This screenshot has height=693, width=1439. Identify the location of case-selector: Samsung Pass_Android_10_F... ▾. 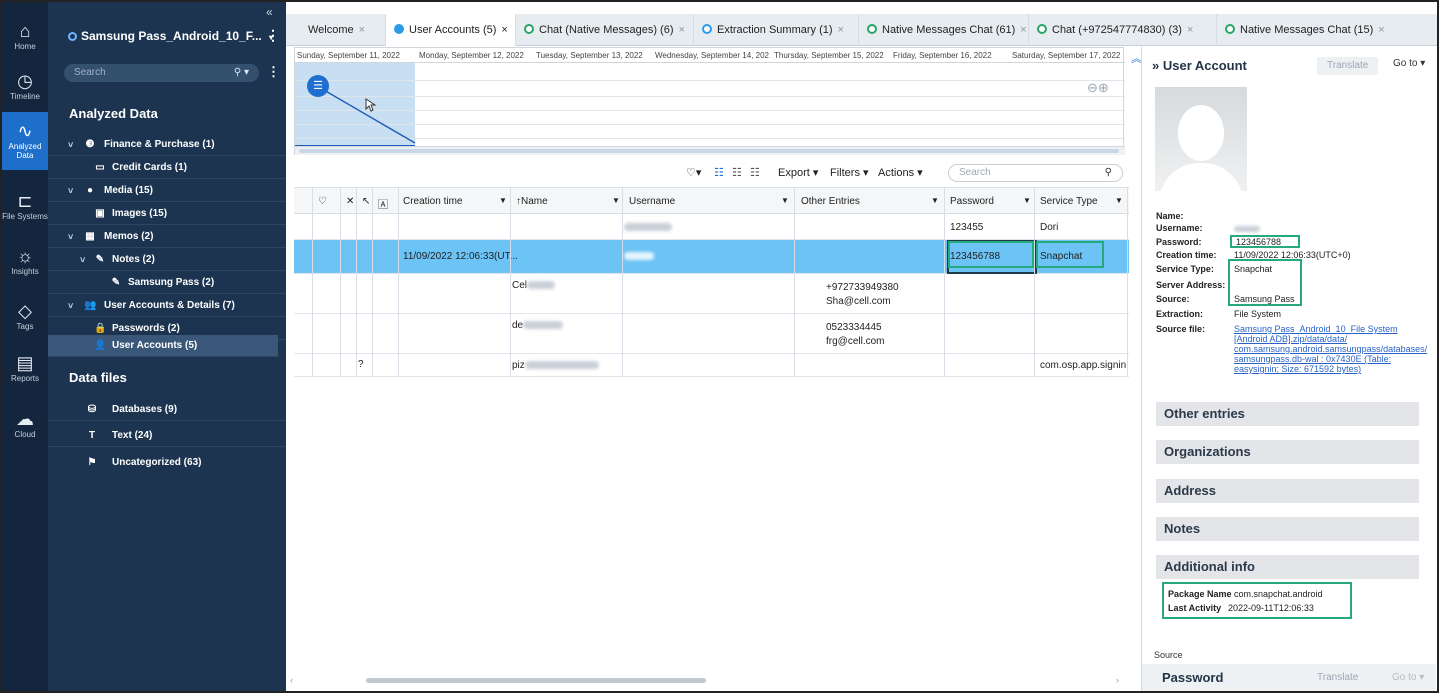
(170, 36).